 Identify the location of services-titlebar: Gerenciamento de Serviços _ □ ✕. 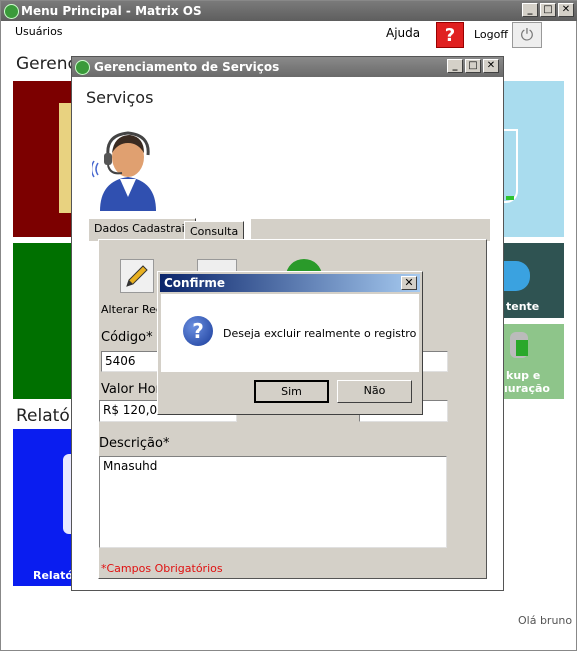
(287, 67).